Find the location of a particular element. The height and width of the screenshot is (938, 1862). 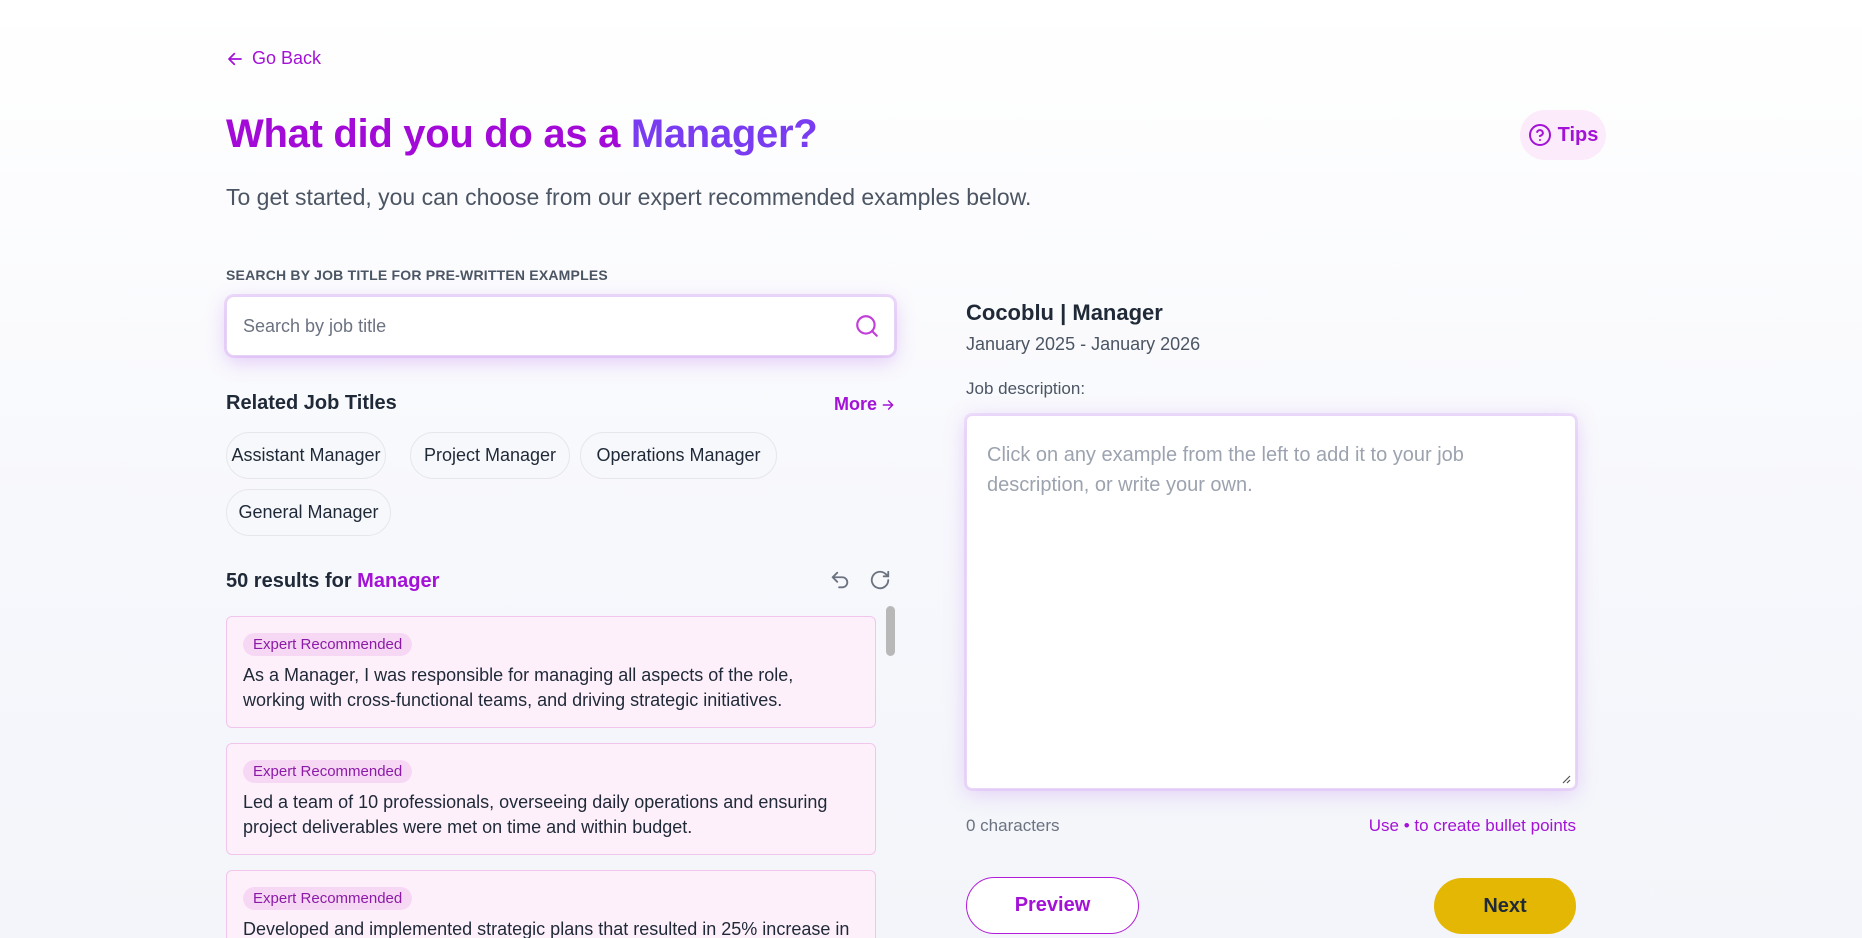

results-count-text: 50 results for is located at coordinates (289, 581).